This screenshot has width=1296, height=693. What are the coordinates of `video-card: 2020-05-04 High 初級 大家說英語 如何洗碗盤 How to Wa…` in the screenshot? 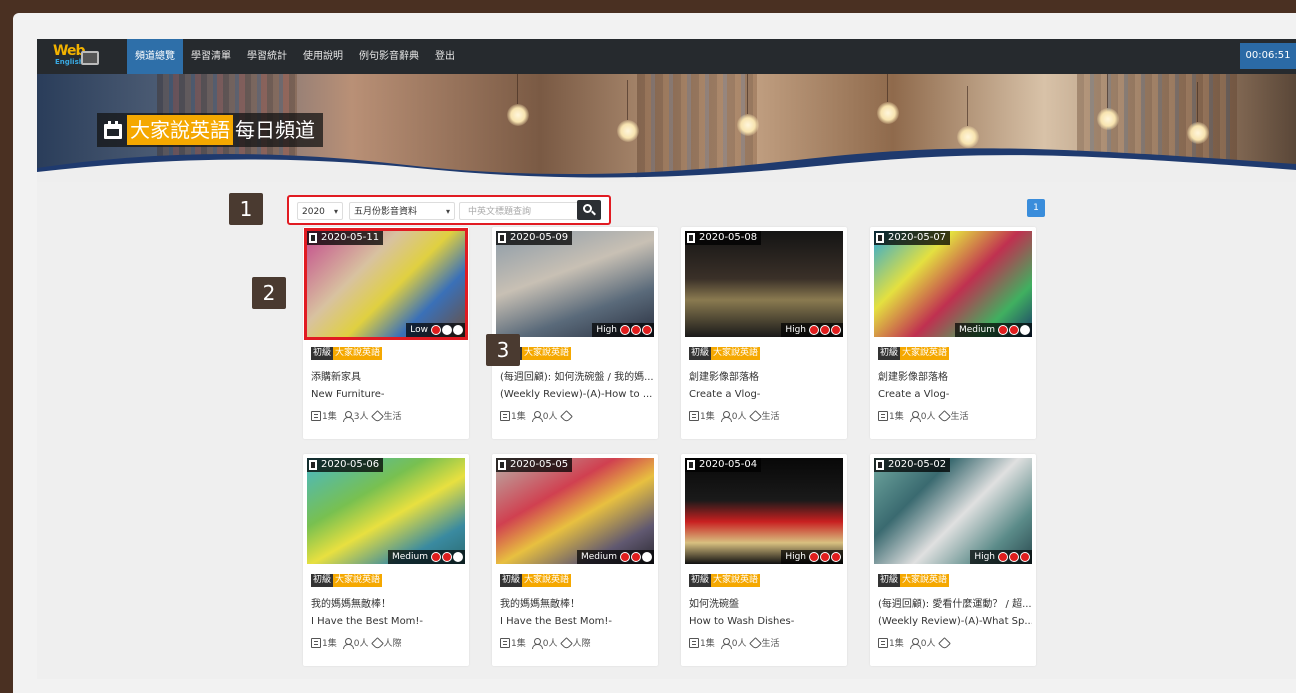 It's located at (764, 560).